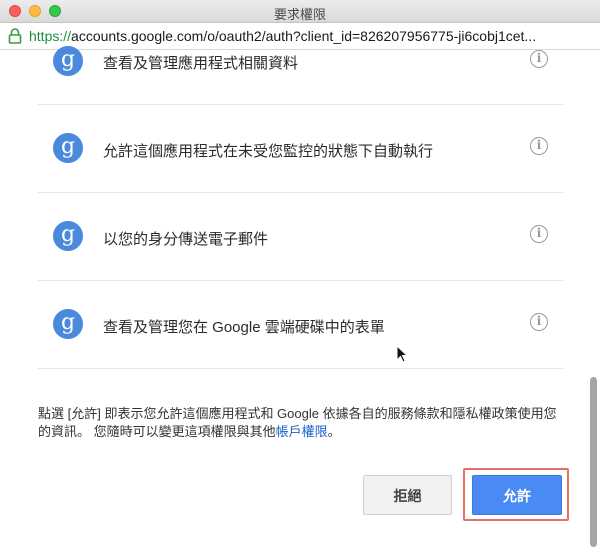 Image resolution: width=600 pixels, height=552 pixels. What do you see at coordinates (300, 75) in the screenshot?
I see `permission-item: g 查看及管理應用程式相關資料 i` at bounding box center [300, 75].